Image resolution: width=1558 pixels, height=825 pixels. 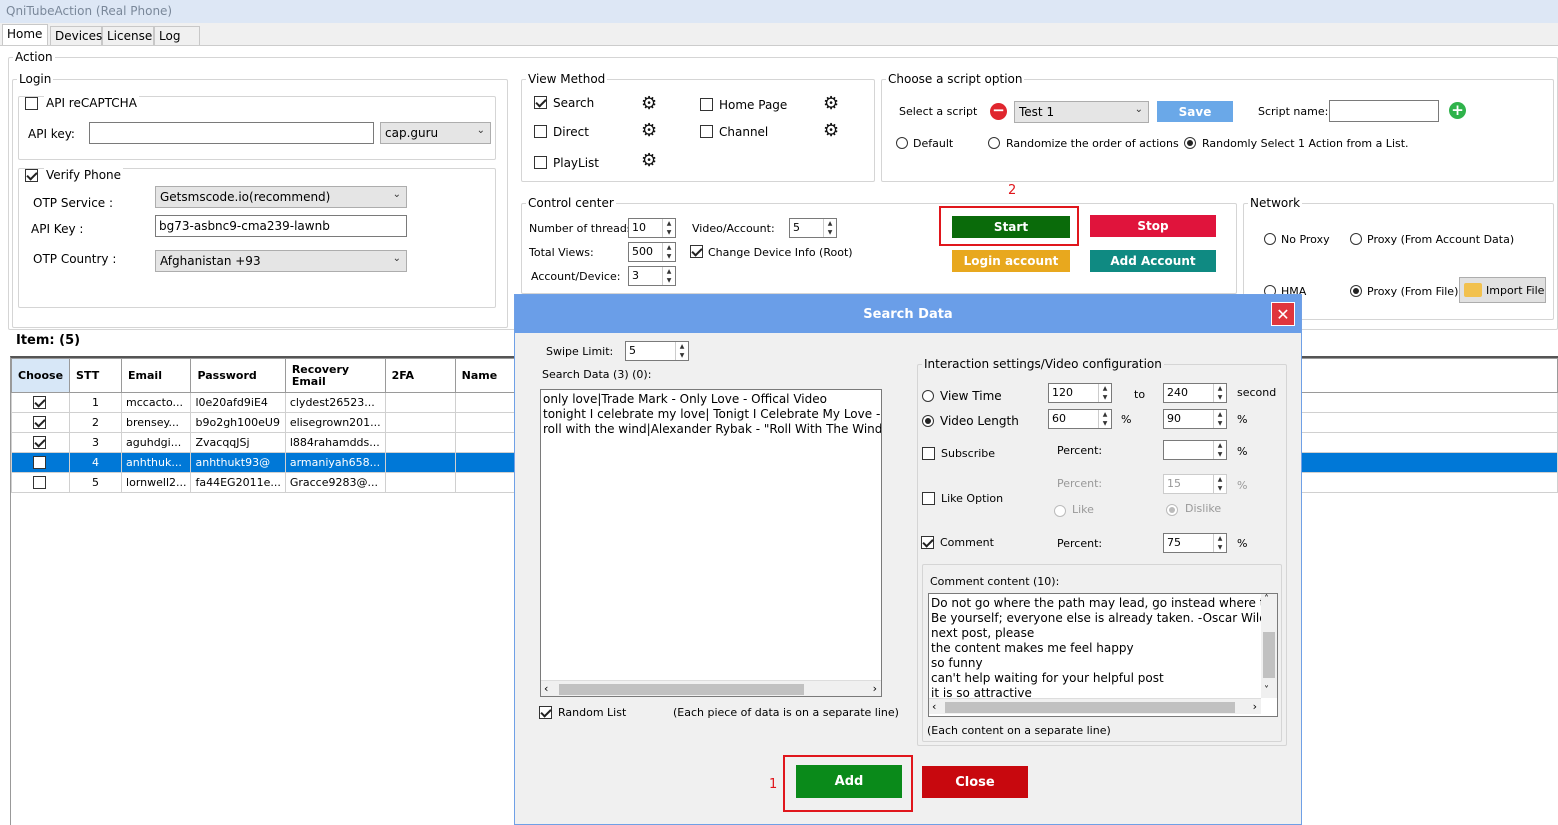 What do you see at coordinates (487, 375) in the screenshot?
I see `col-name: Name` at bounding box center [487, 375].